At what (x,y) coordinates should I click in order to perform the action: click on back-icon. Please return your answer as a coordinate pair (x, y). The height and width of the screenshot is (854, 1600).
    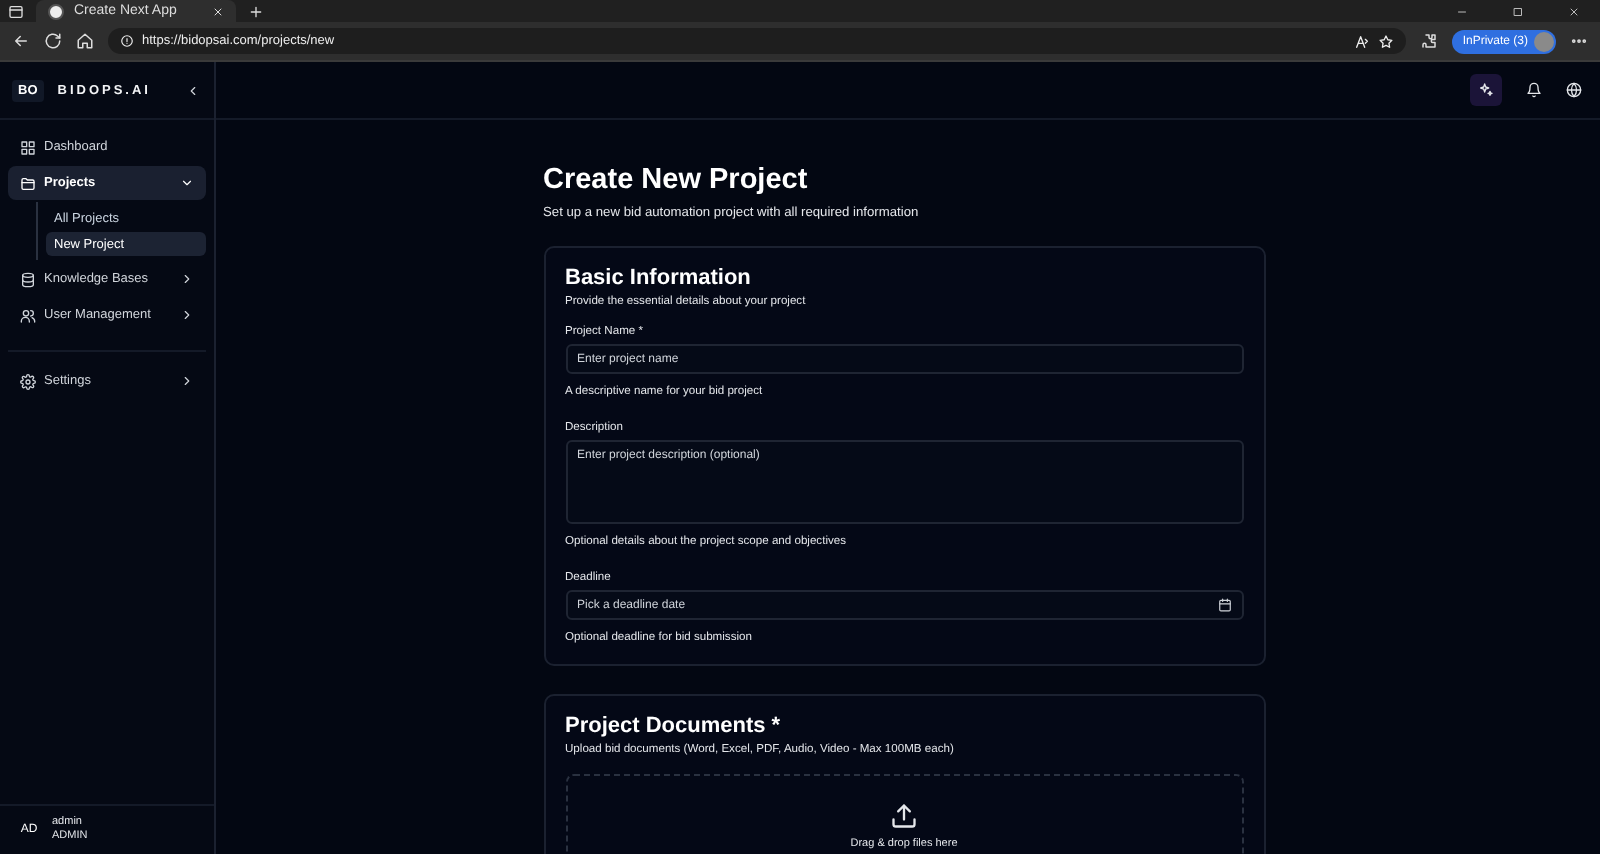
    Looking at the image, I should click on (21, 41).